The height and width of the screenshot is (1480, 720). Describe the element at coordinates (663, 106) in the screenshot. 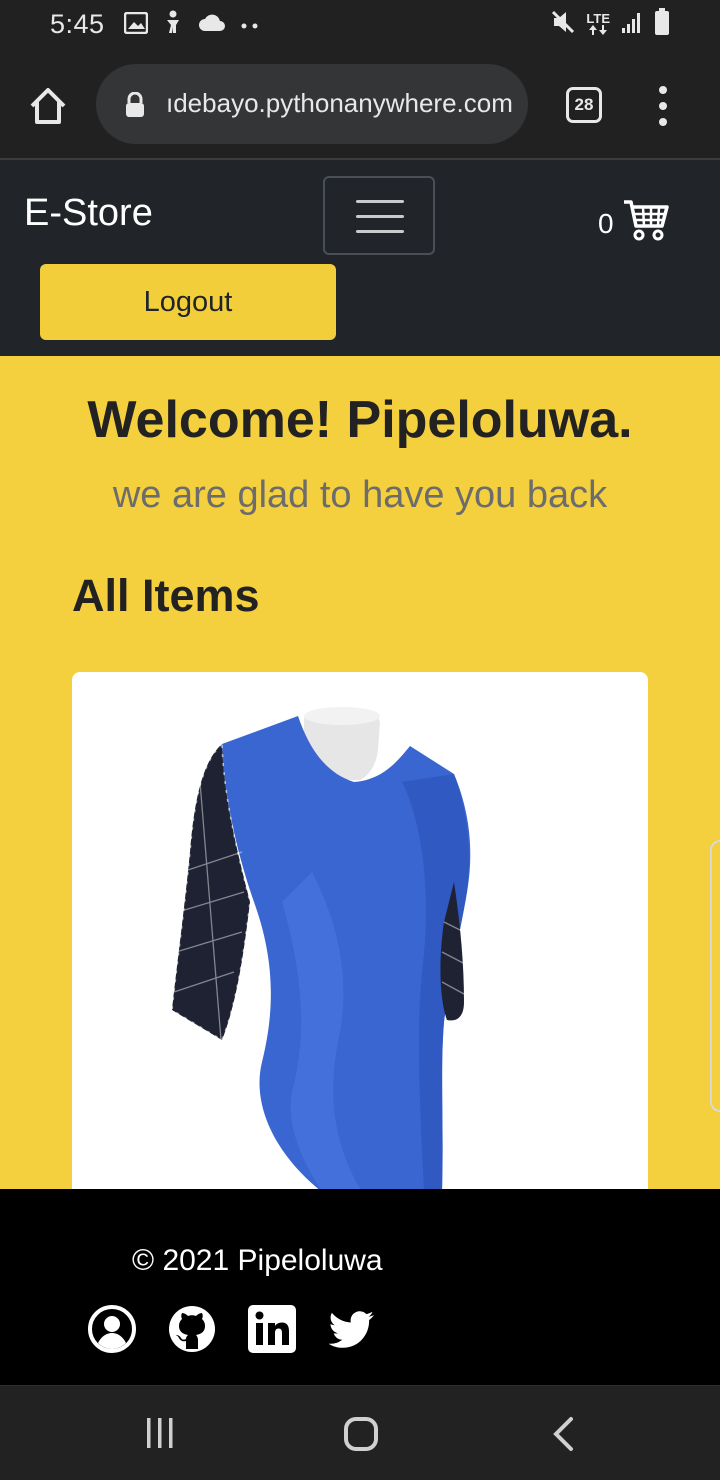

I see `menu-icon` at that location.